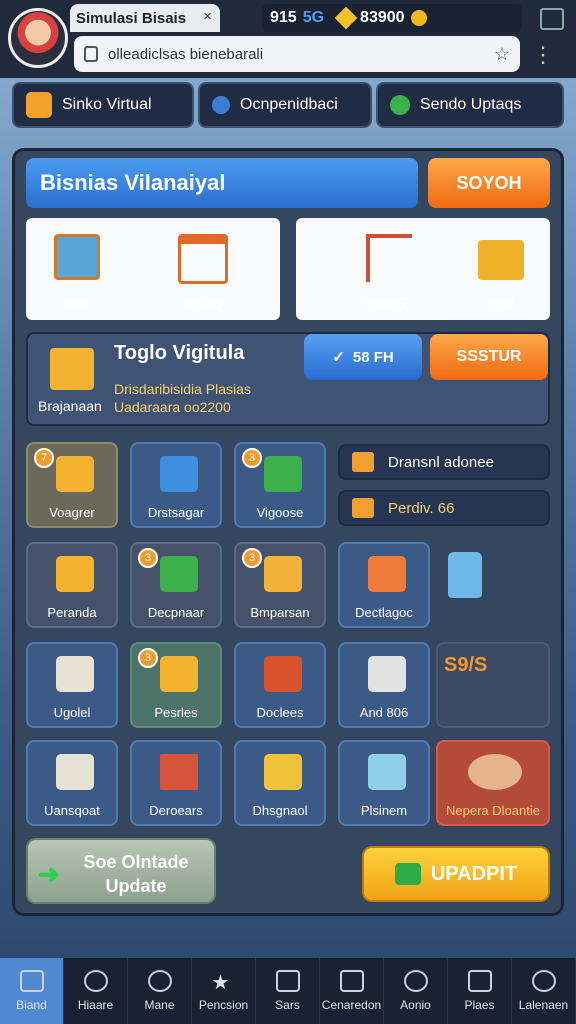 This screenshot has height=1024, width=576. I want to click on tile-item: Deroears, so click(176, 783).